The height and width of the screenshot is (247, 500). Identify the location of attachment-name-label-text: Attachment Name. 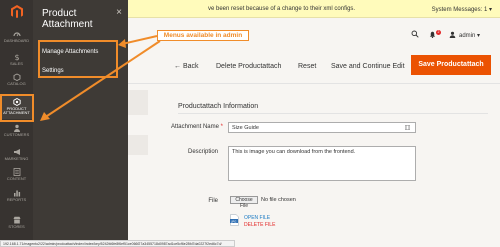
(194, 127).